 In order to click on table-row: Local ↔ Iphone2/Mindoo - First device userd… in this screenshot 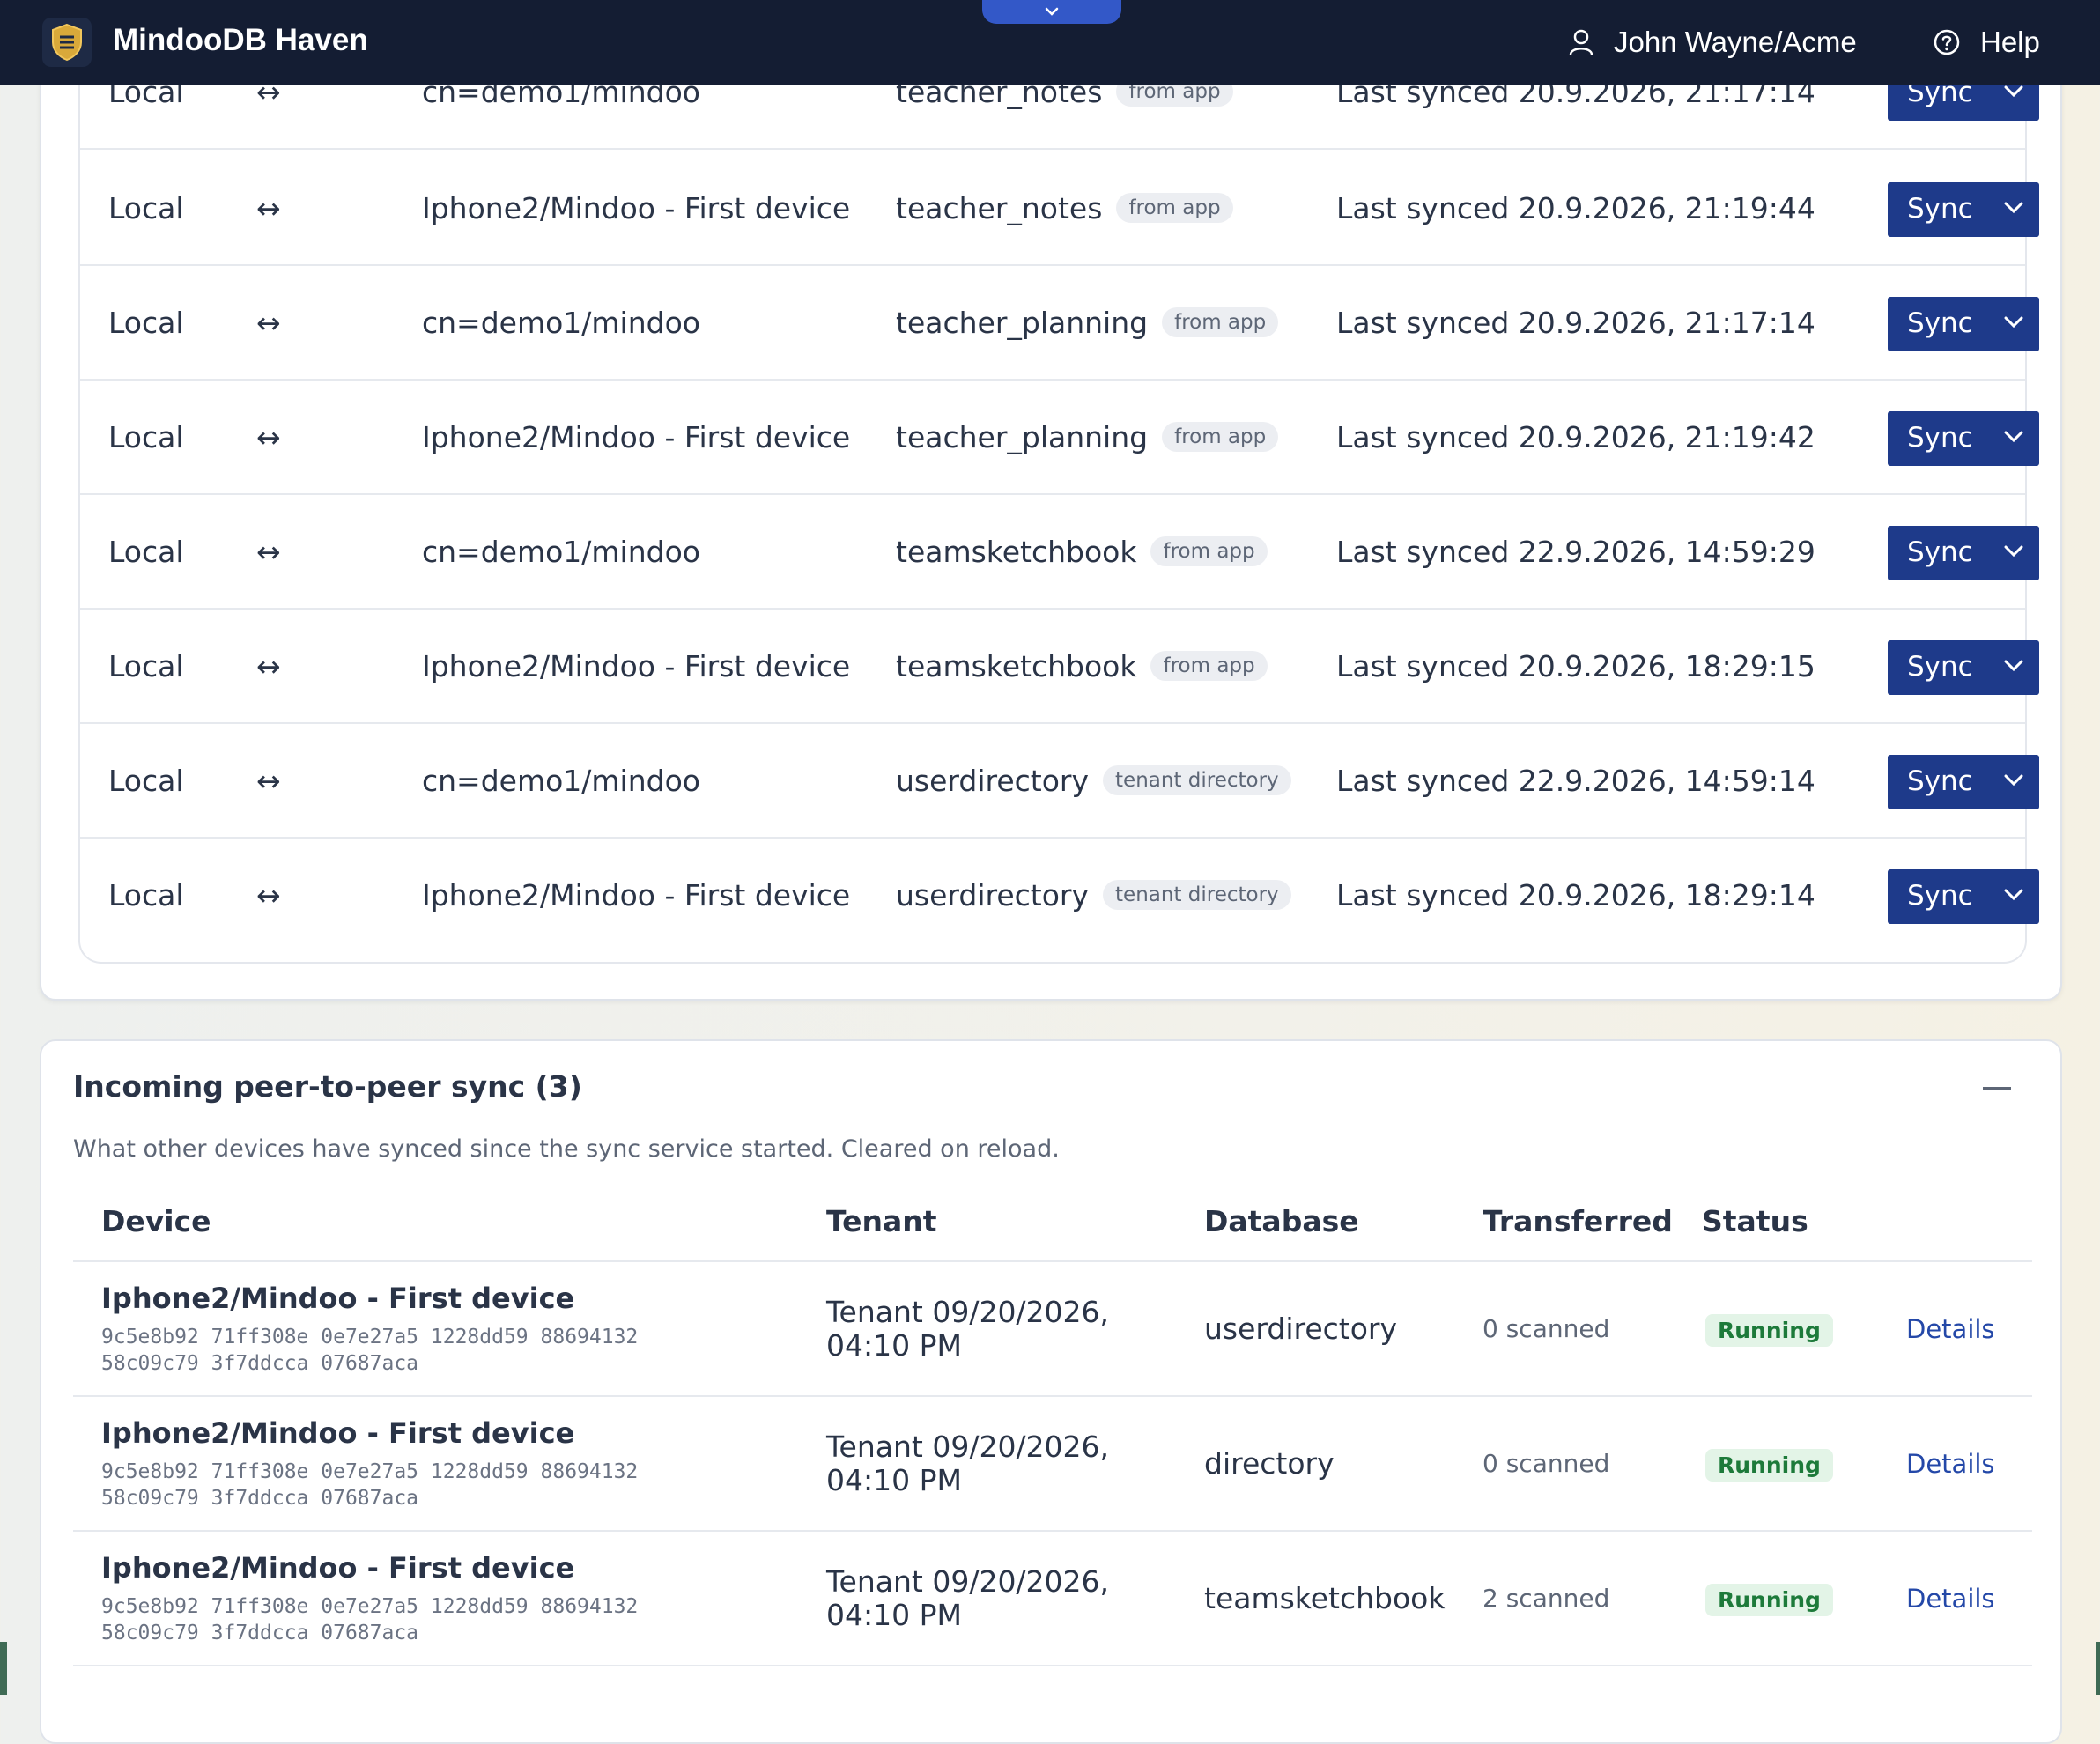, I will do `click(1059, 896)`.